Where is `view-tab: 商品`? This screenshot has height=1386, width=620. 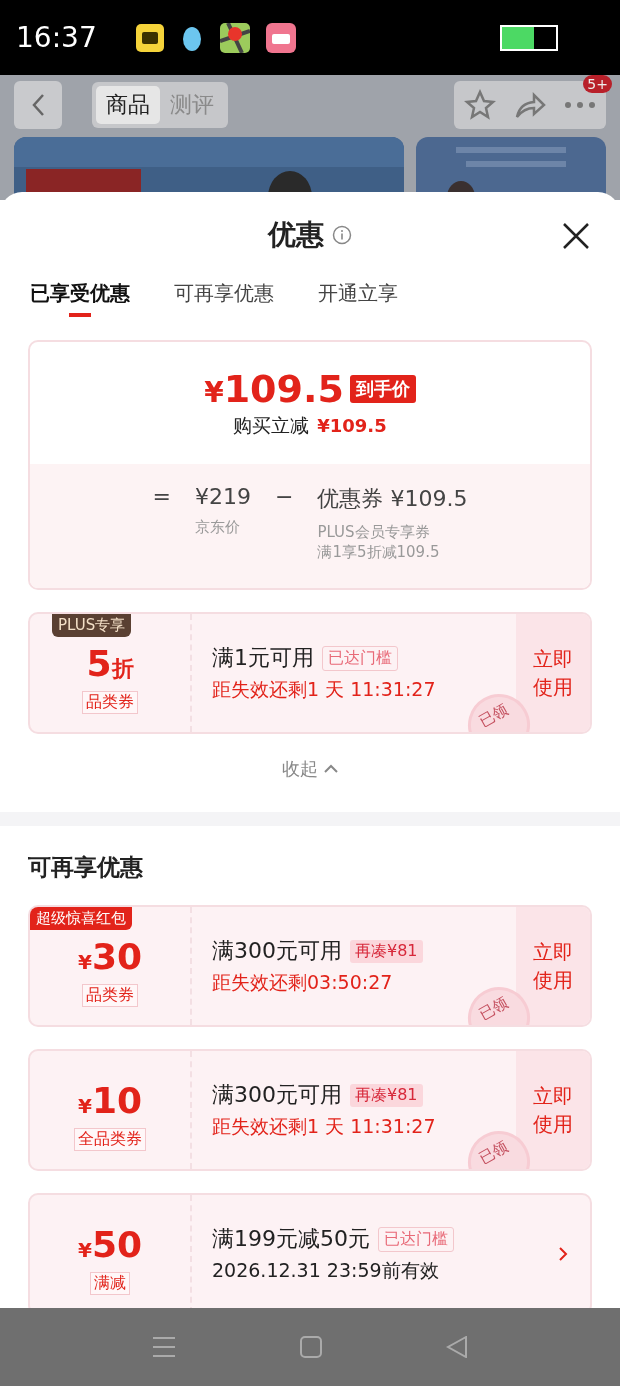 view-tab: 商品 is located at coordinates (128, 105).